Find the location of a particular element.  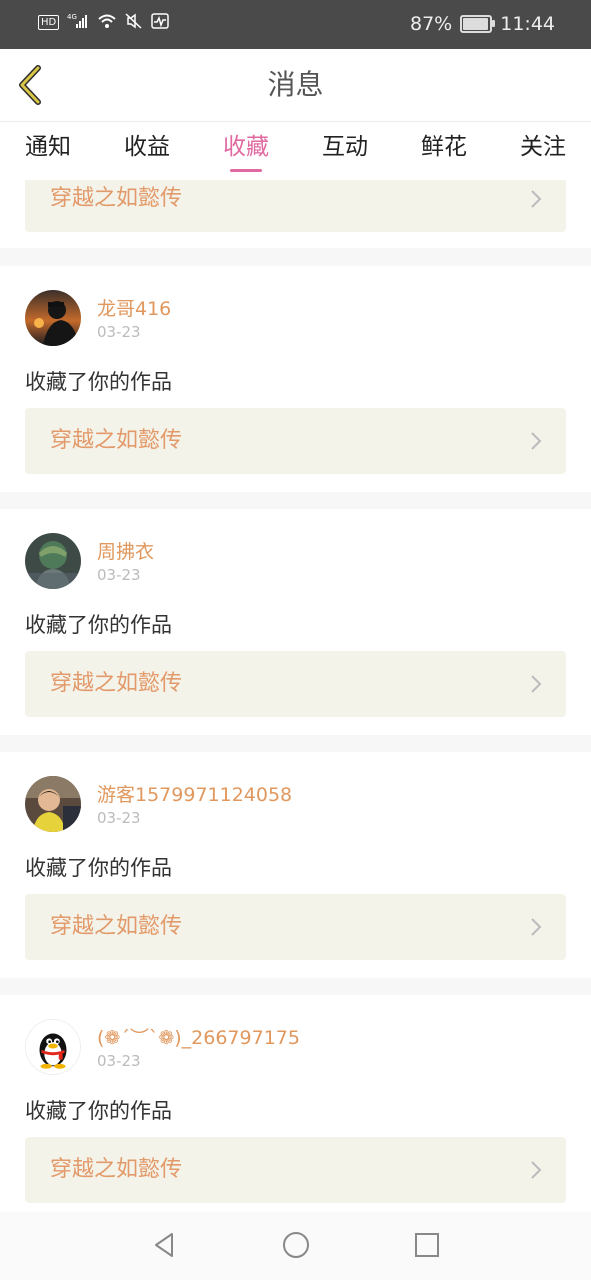

username: 龙哥416 is located at coordinates (134, 307).